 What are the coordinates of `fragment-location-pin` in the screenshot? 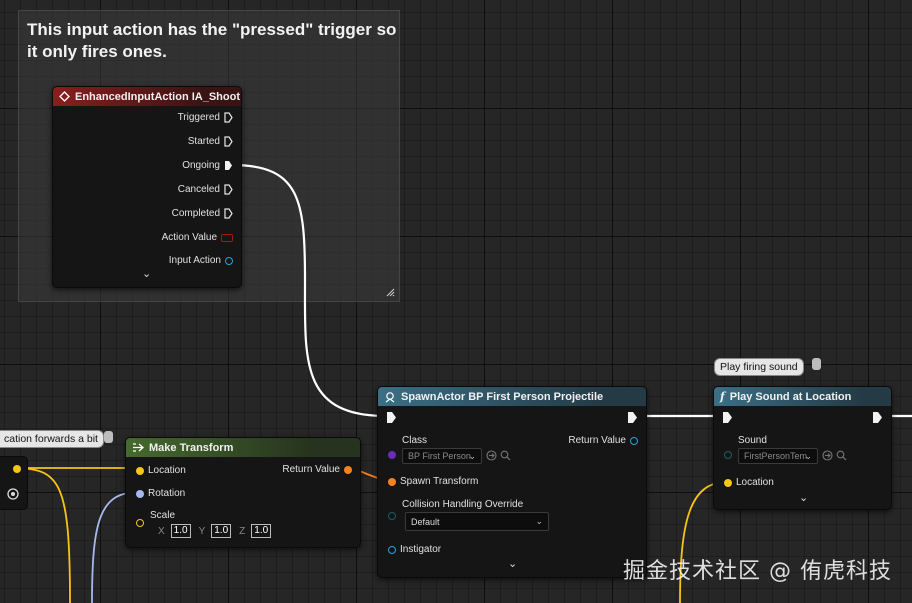 It's located at (17, 469).